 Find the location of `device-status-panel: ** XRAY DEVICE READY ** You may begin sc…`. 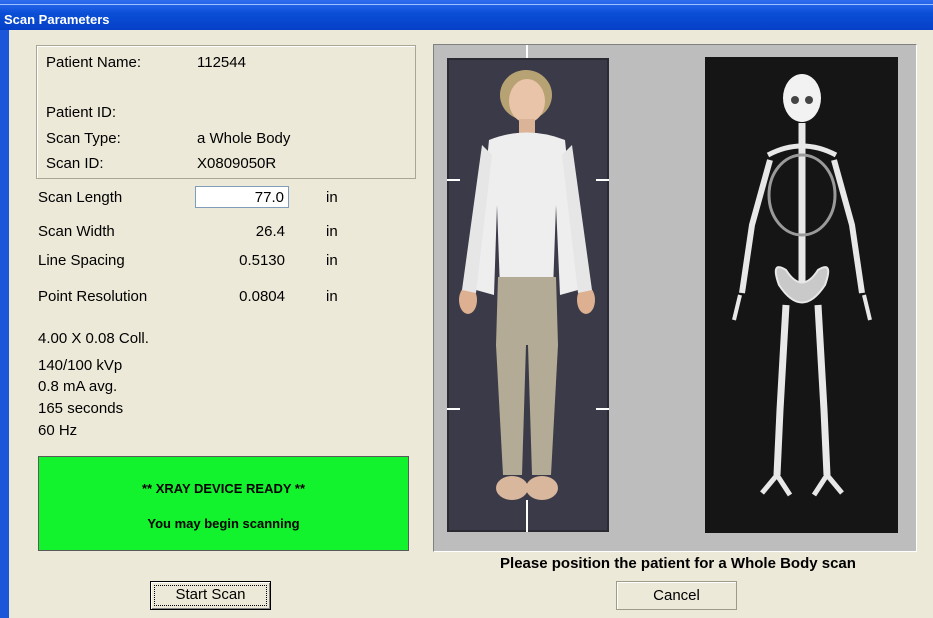

device-status-panel: ** XRAY DEVICE READY ** You may begin sc… is located at coordinates (223, 503).